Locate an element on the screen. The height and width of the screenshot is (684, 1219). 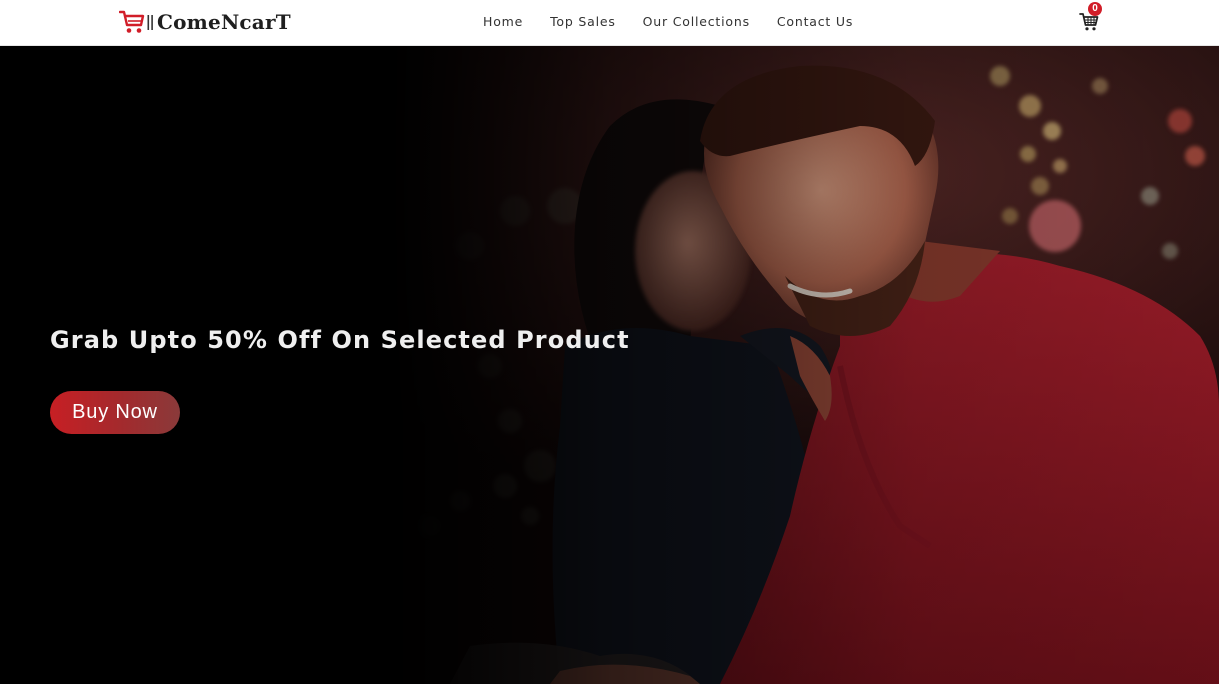
nav-item-home: Home is located at coordinates (503, 22).